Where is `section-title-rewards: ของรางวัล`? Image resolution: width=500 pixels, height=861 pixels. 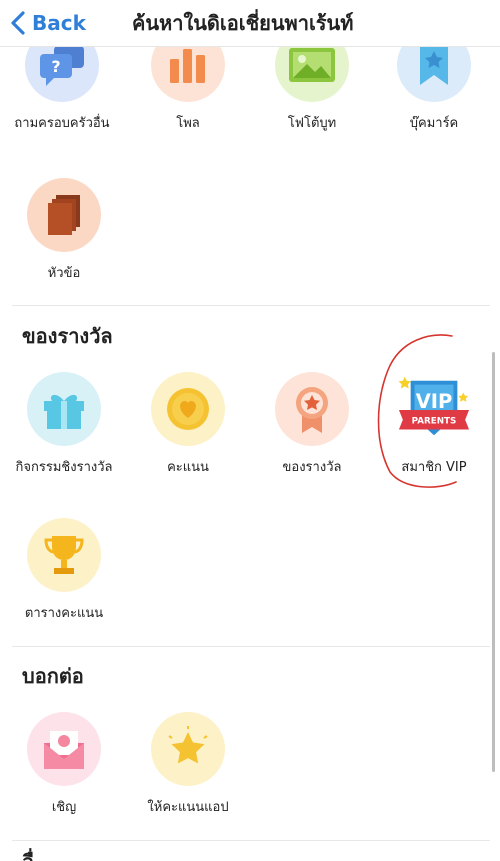
section-title-rewards: ของรางวัล is located at coordinates (67, 336).